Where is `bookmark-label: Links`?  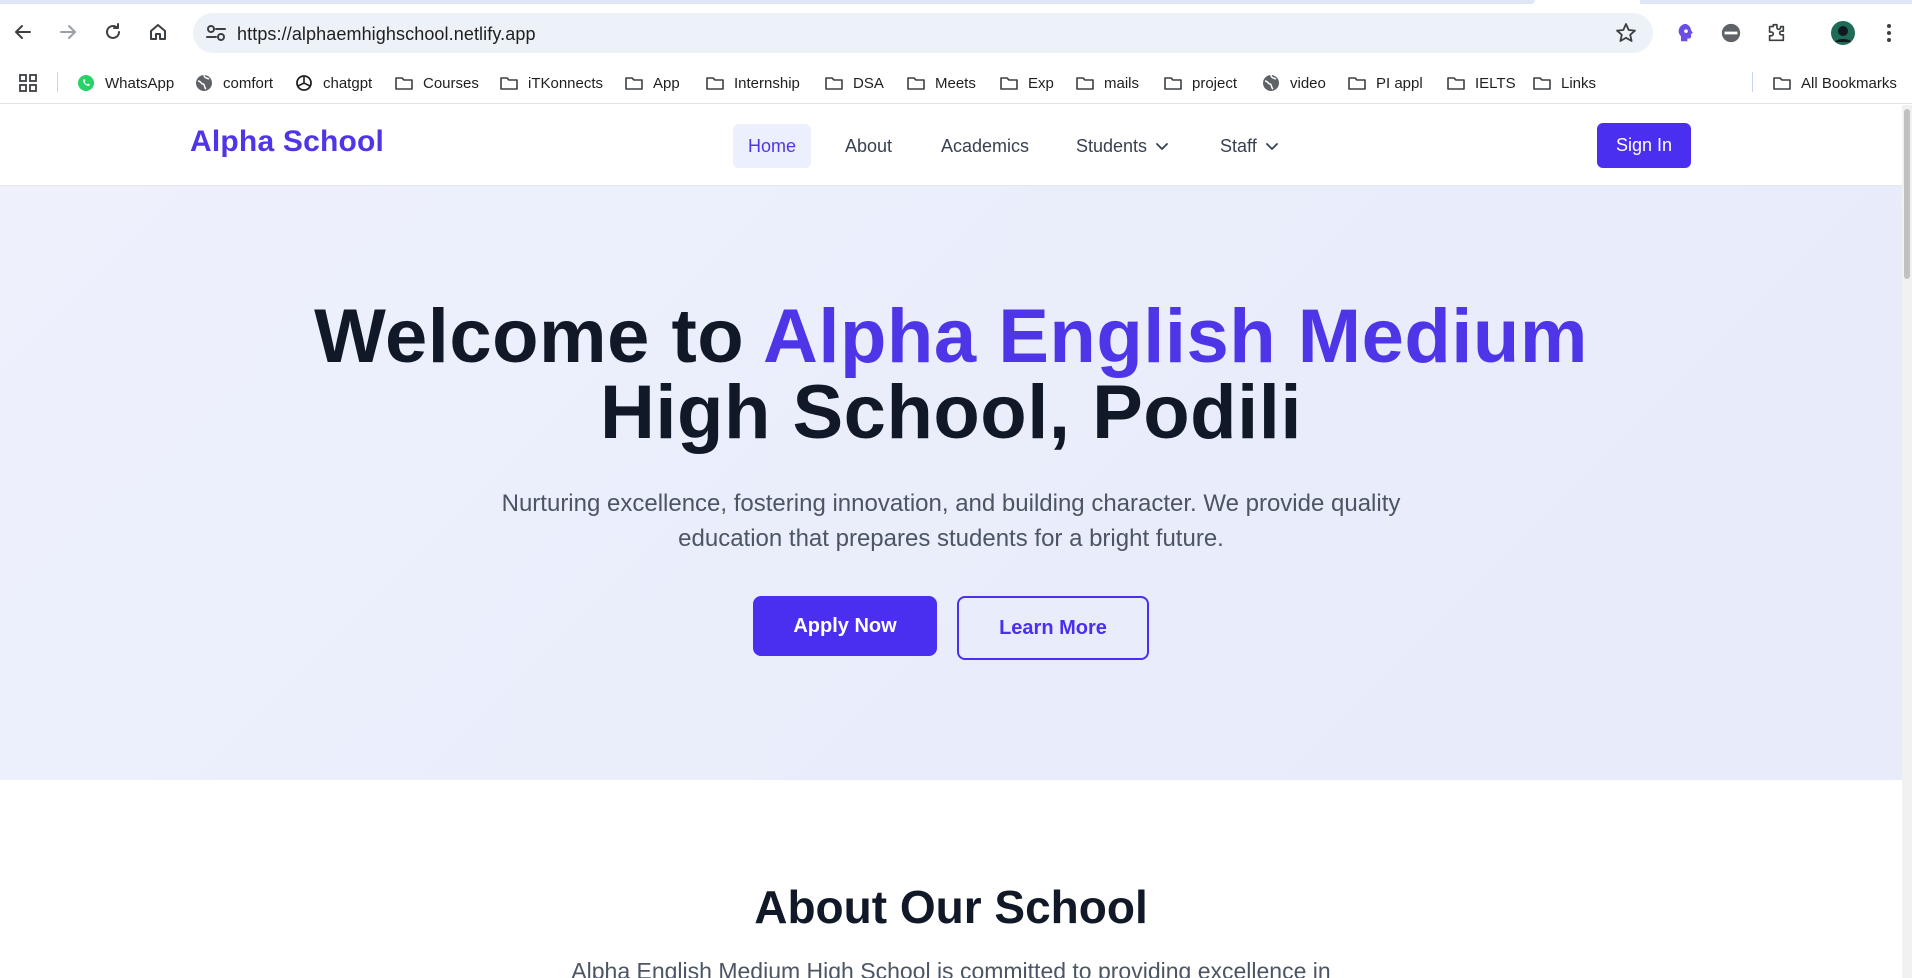
bookmark-label: Links is located at coordinates (1579, 83).